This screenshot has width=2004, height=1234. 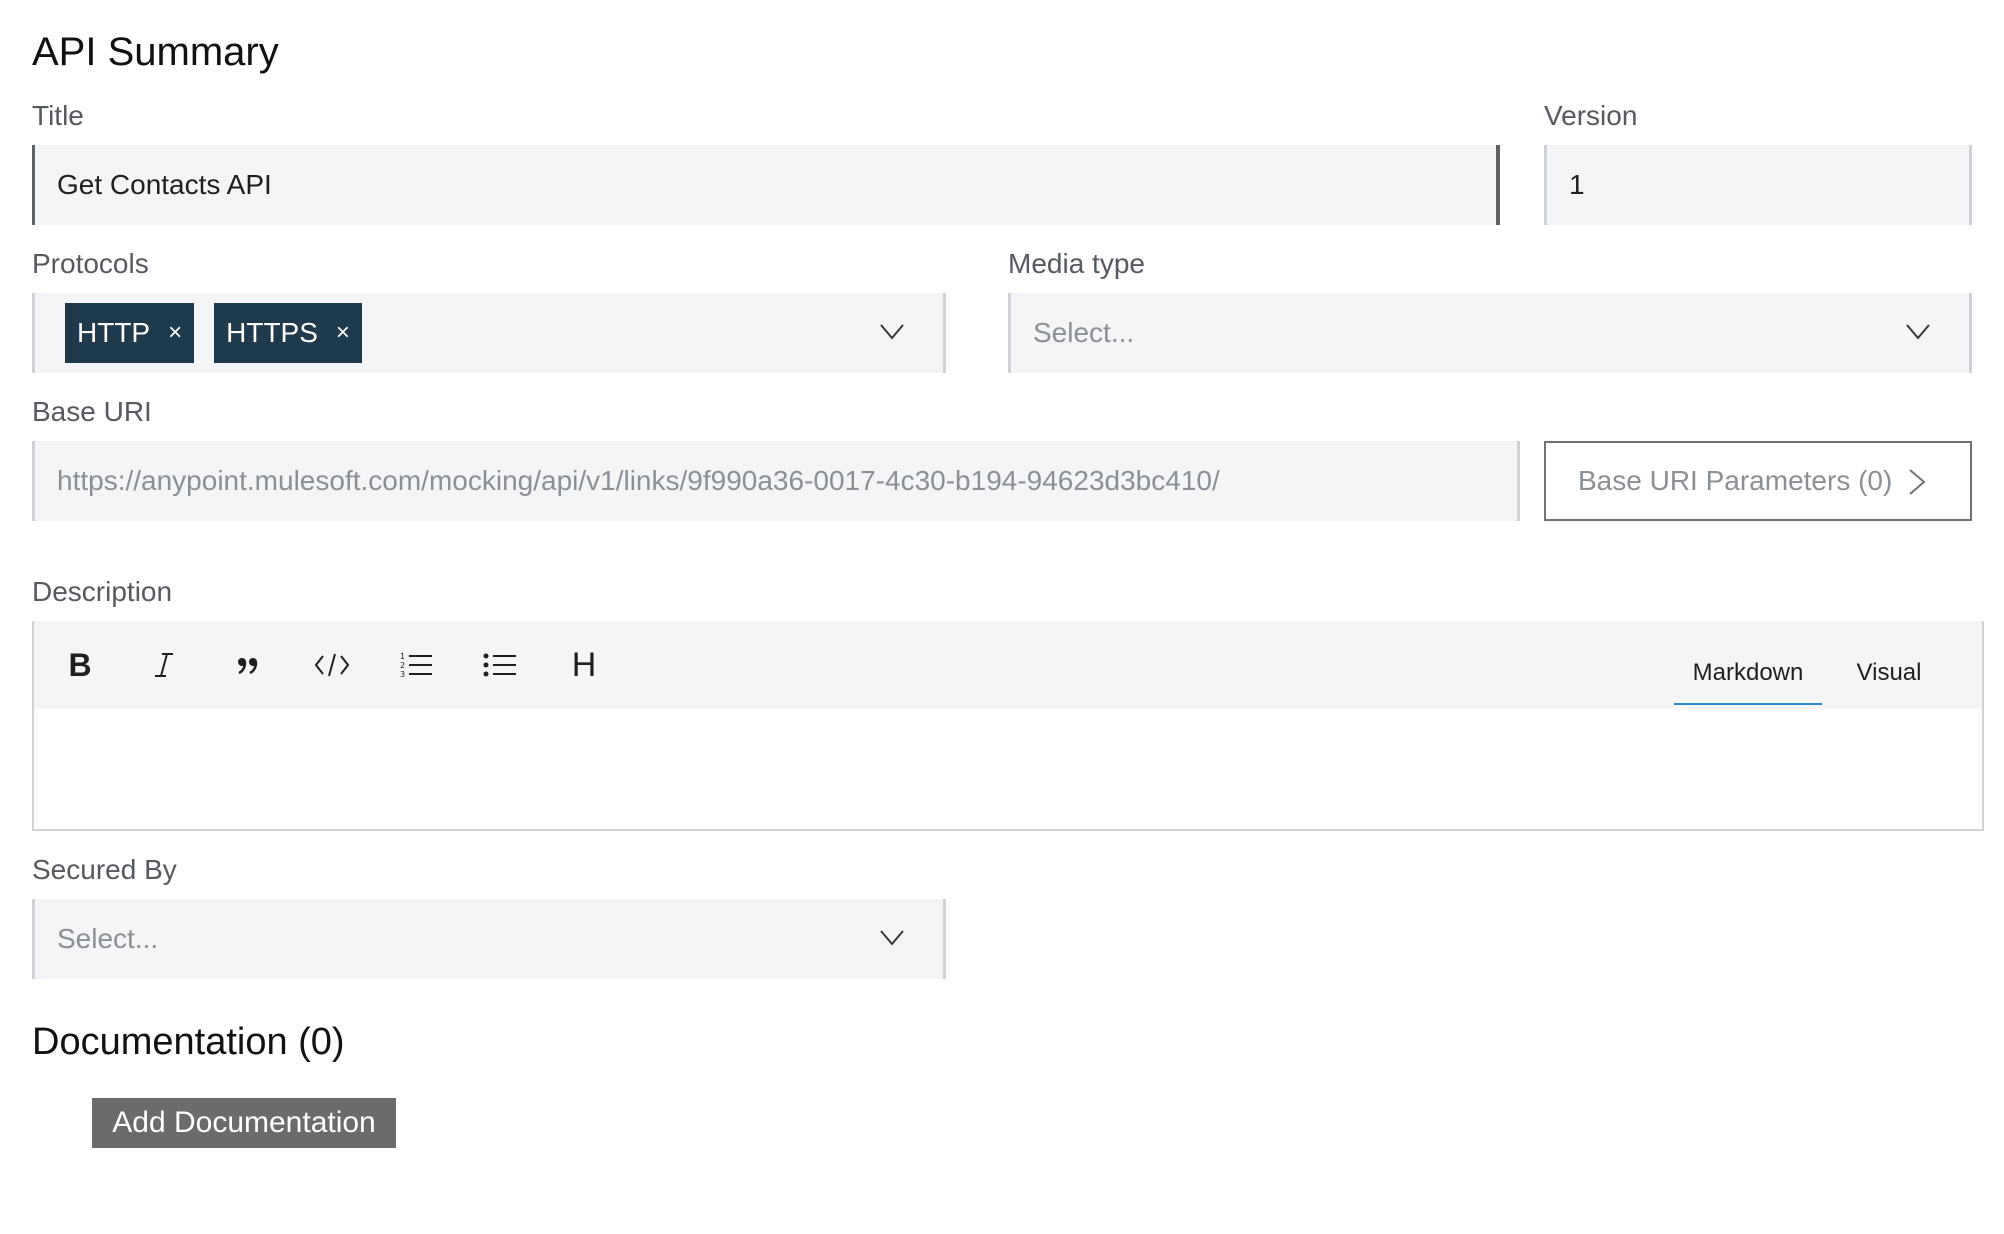 What do you see at coordinates (500, 665) in the screenshot?
I see `bullet-list-icon` at bounding box center [500, 665].